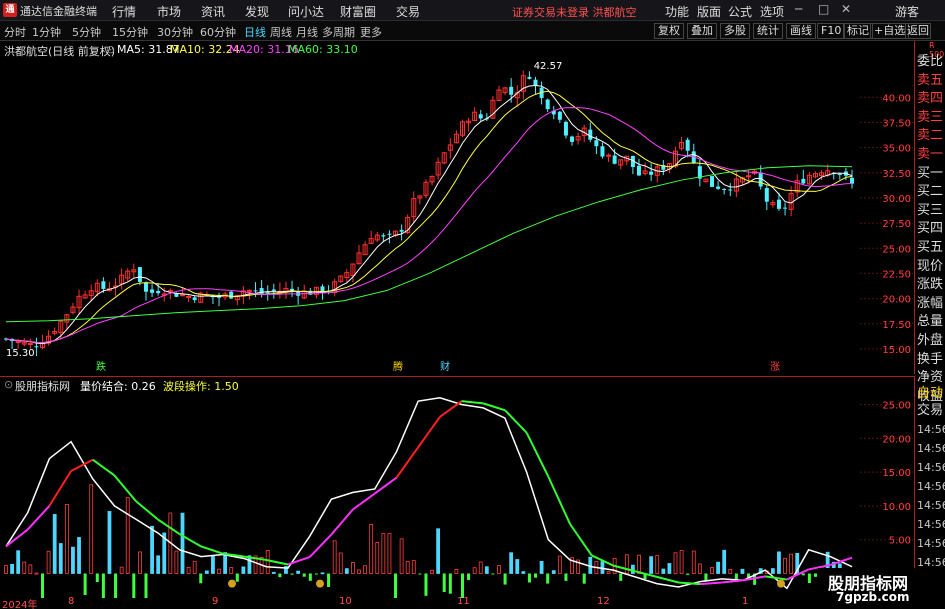 The image size is (945, 609). I want to click on event-marker: 涨, so click(775, 367).